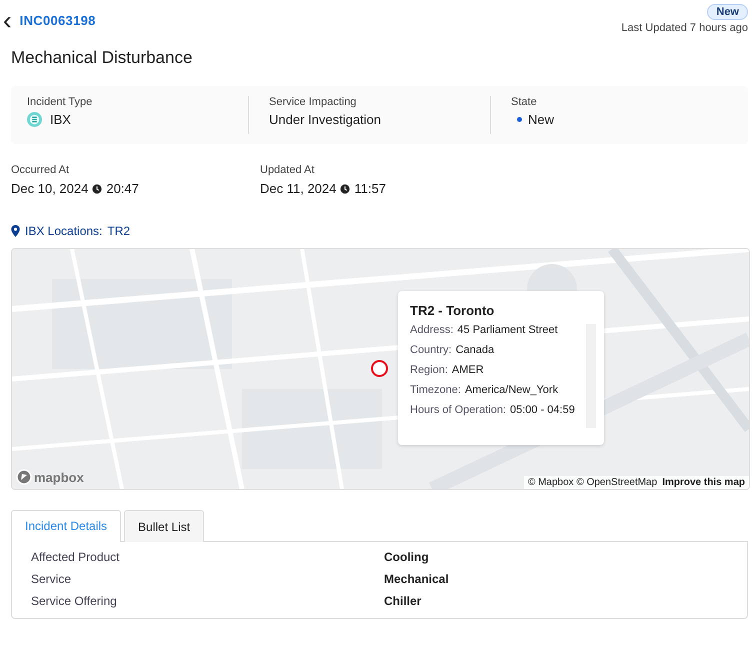 This screenshot has height=645, width=754. What do you see at coordinates (684, 28) in the screenshot?
I see `last-updated-text: Last Updated 7 hours ago` at bounding box center [684, 28].